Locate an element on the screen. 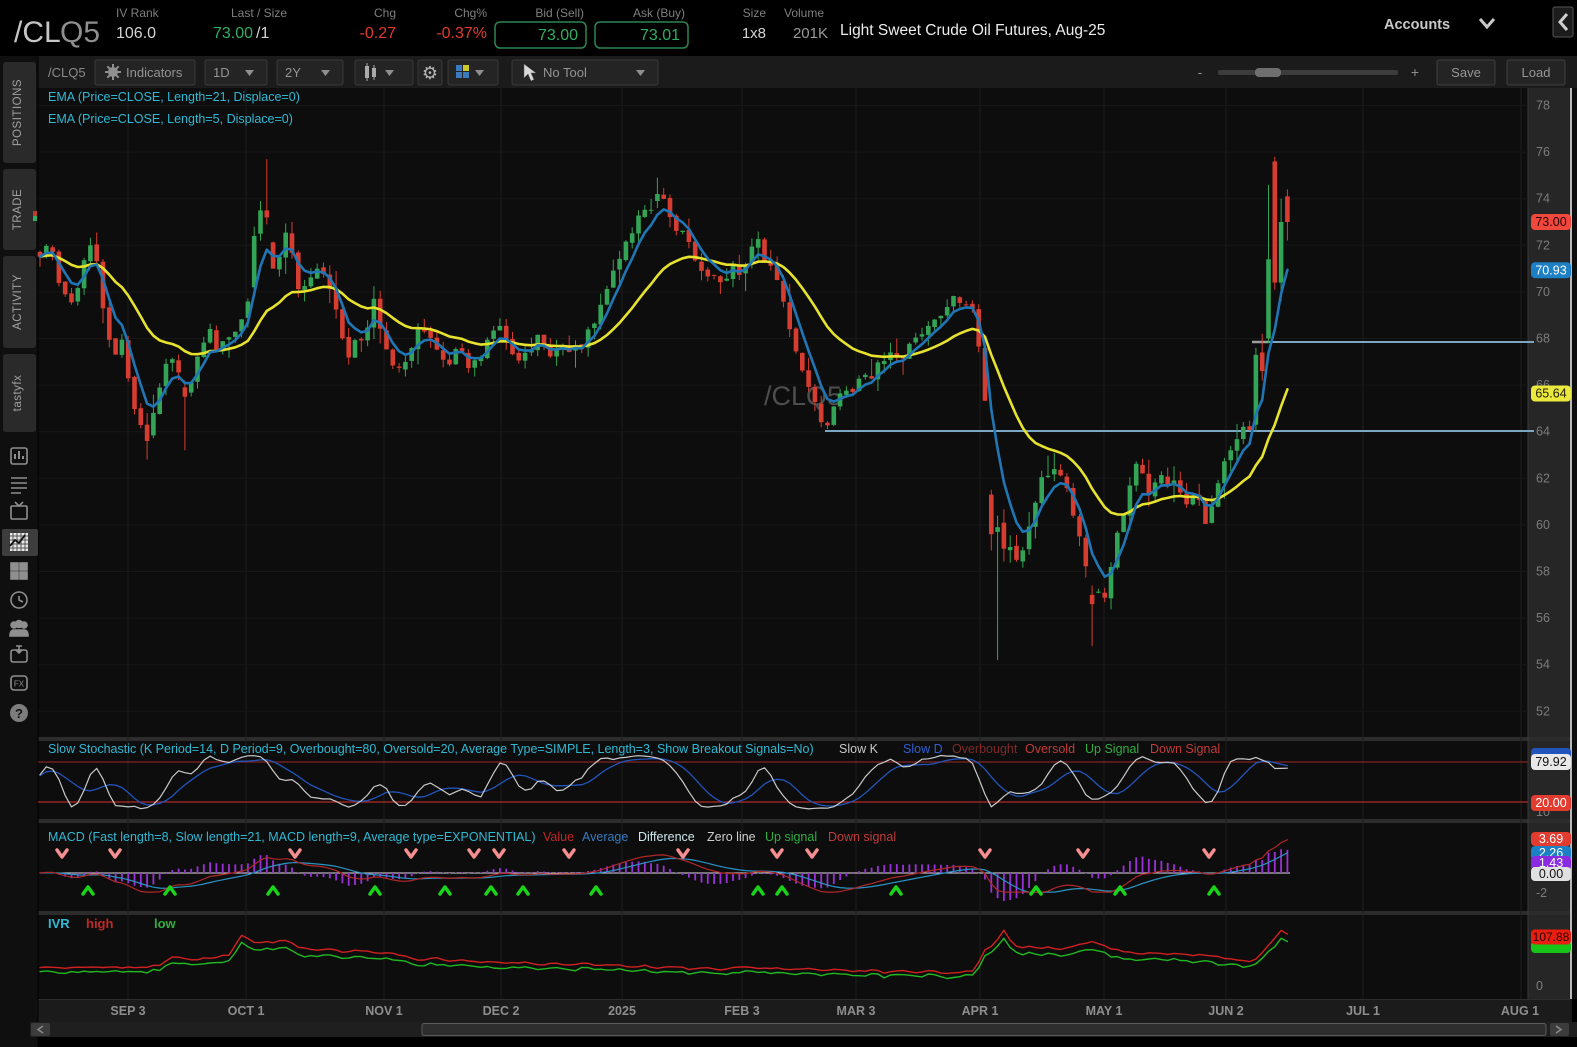  svg-text: Load is located at coordinates (1536, 72).